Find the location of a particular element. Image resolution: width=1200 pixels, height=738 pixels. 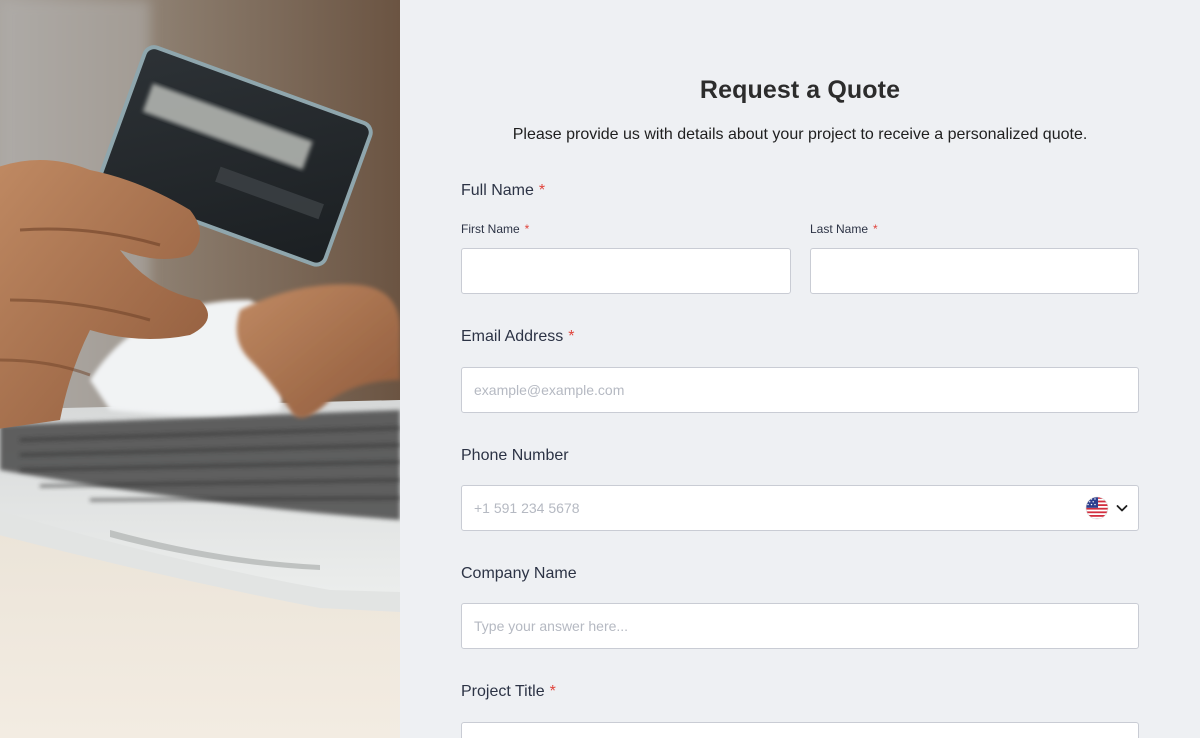

first-name-label-text: First Name is located at coordinates (490, 229).